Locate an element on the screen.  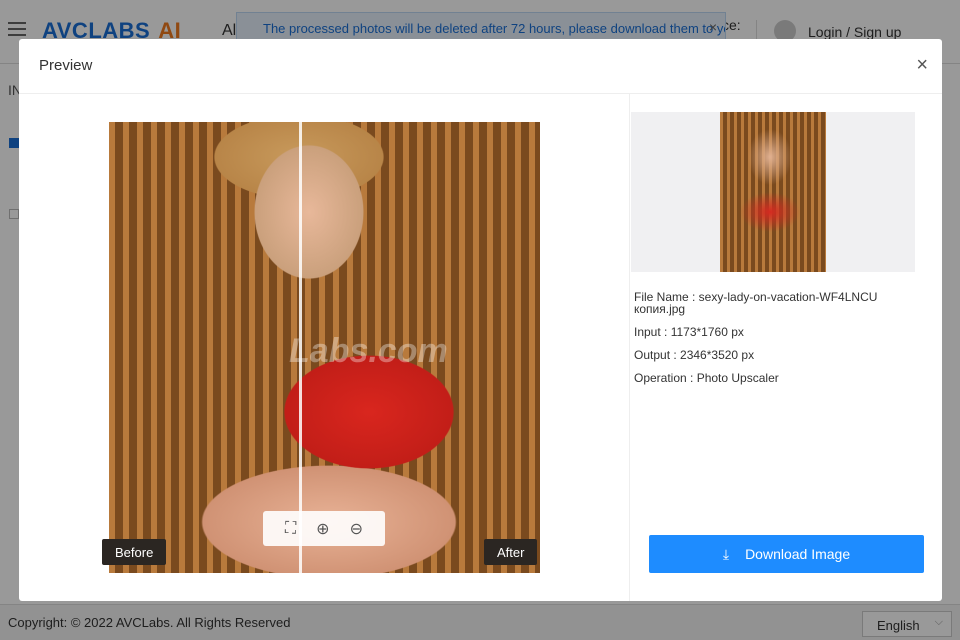
operation: Operation : Photo Upscaler is located at coordinates (706, 378).